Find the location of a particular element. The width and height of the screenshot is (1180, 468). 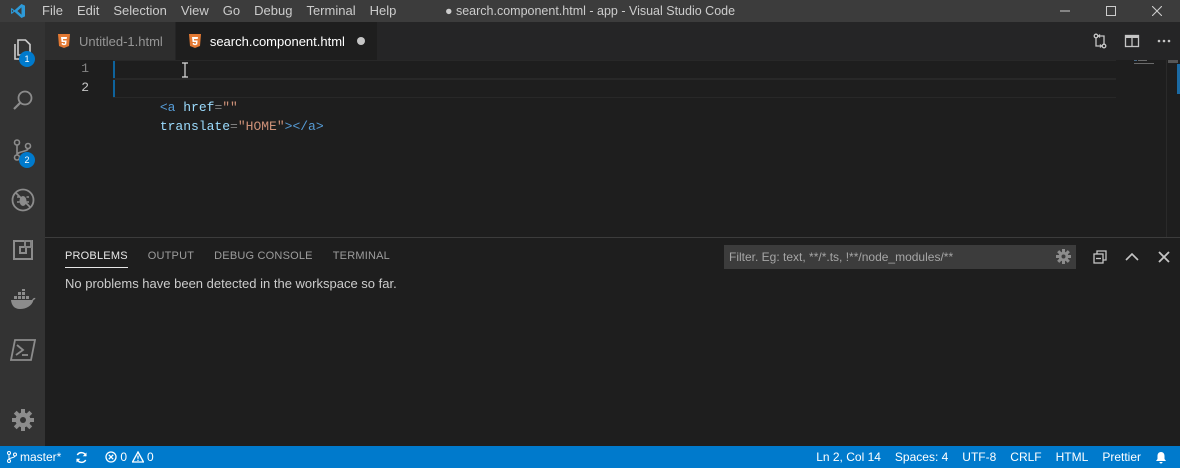

activity-explorer: 1 is located at coordinates (22, 50).